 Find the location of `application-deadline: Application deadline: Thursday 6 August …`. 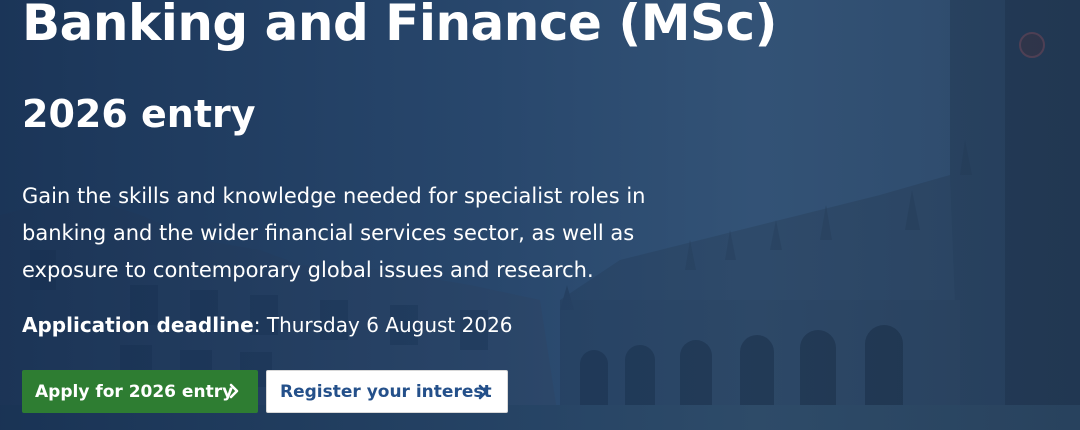

application-deadline: Application deadline: Thursday 6 August … is located at coordinates (267, 325).